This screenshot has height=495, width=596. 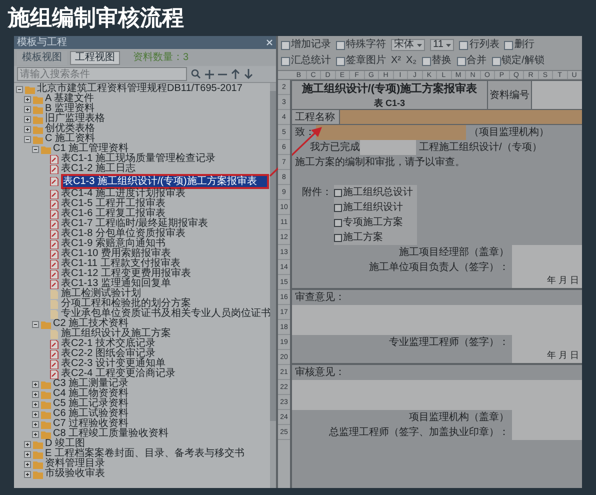 I want to click on tree-item: 市级验收审表, so click(x=75, y=474).